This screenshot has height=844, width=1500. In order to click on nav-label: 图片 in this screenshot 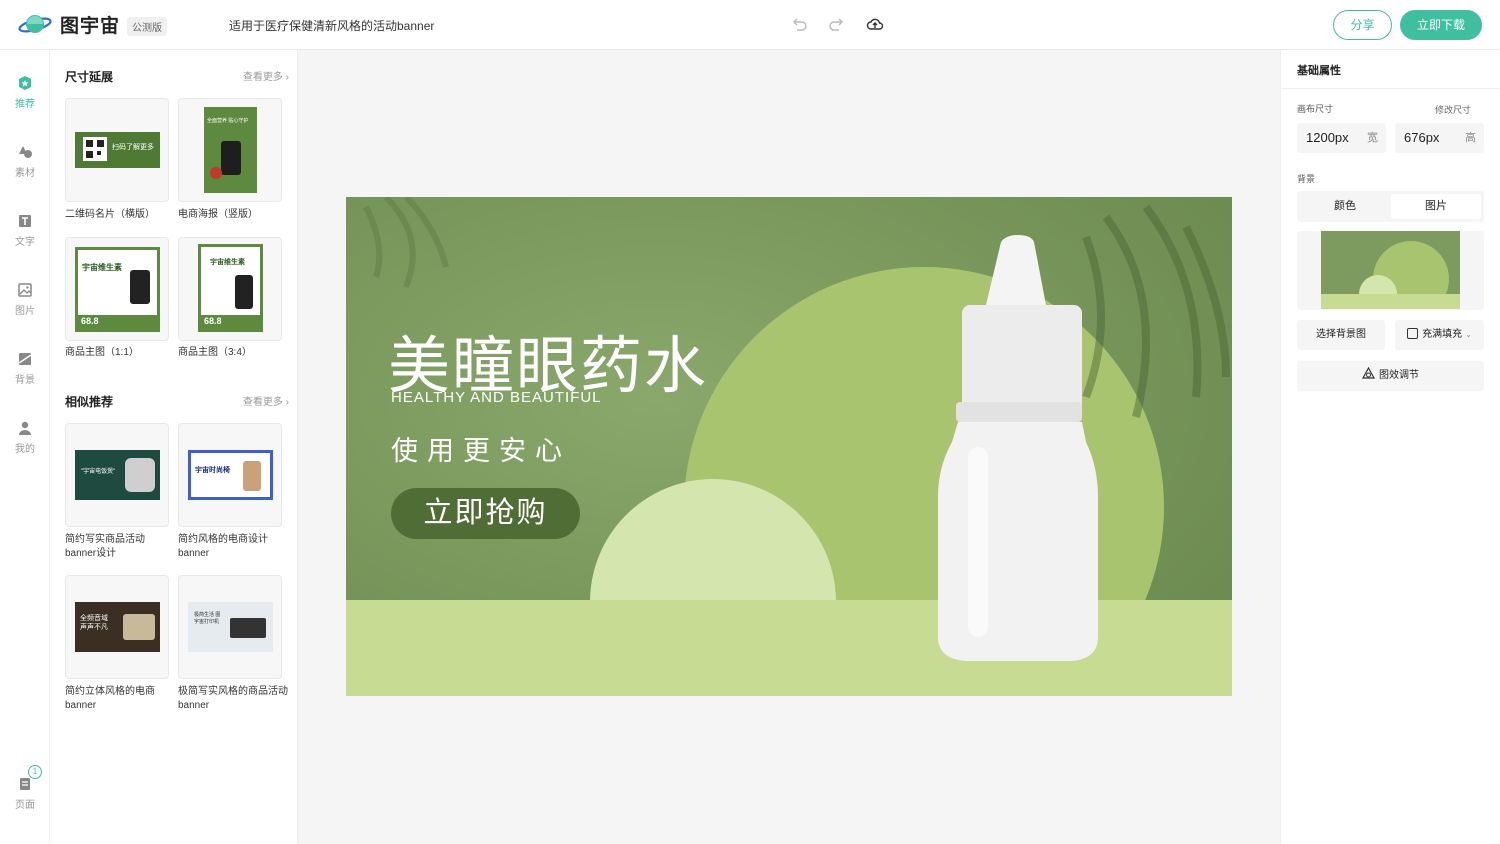, I will do `click(25, 311)`.